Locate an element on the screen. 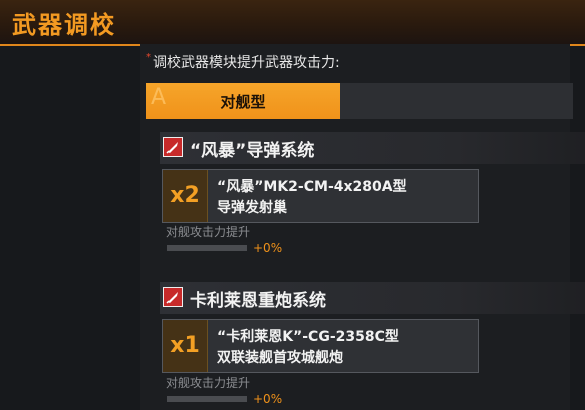 The height and width of the screenshot is (410, 585). module-card-missile: x2 “风暴”MK2-CM-4x280A型 导弹发射巢 is located at coordinates (320, 196).